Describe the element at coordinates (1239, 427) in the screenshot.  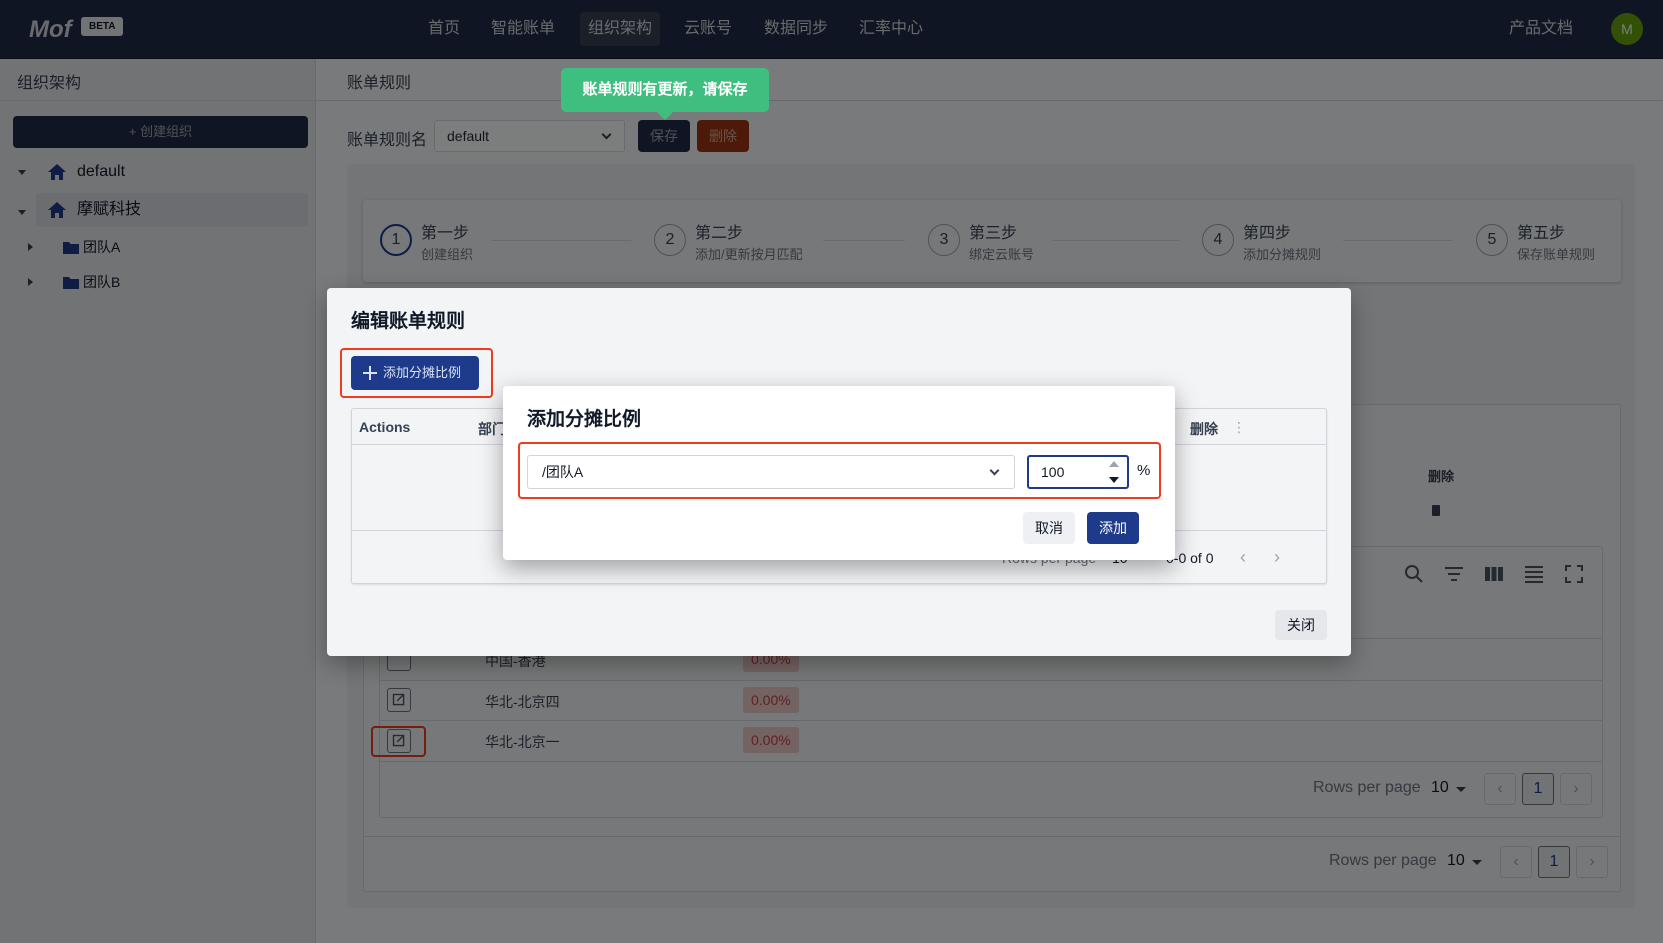
I see `column-menu-icon: ⋮` at that location.